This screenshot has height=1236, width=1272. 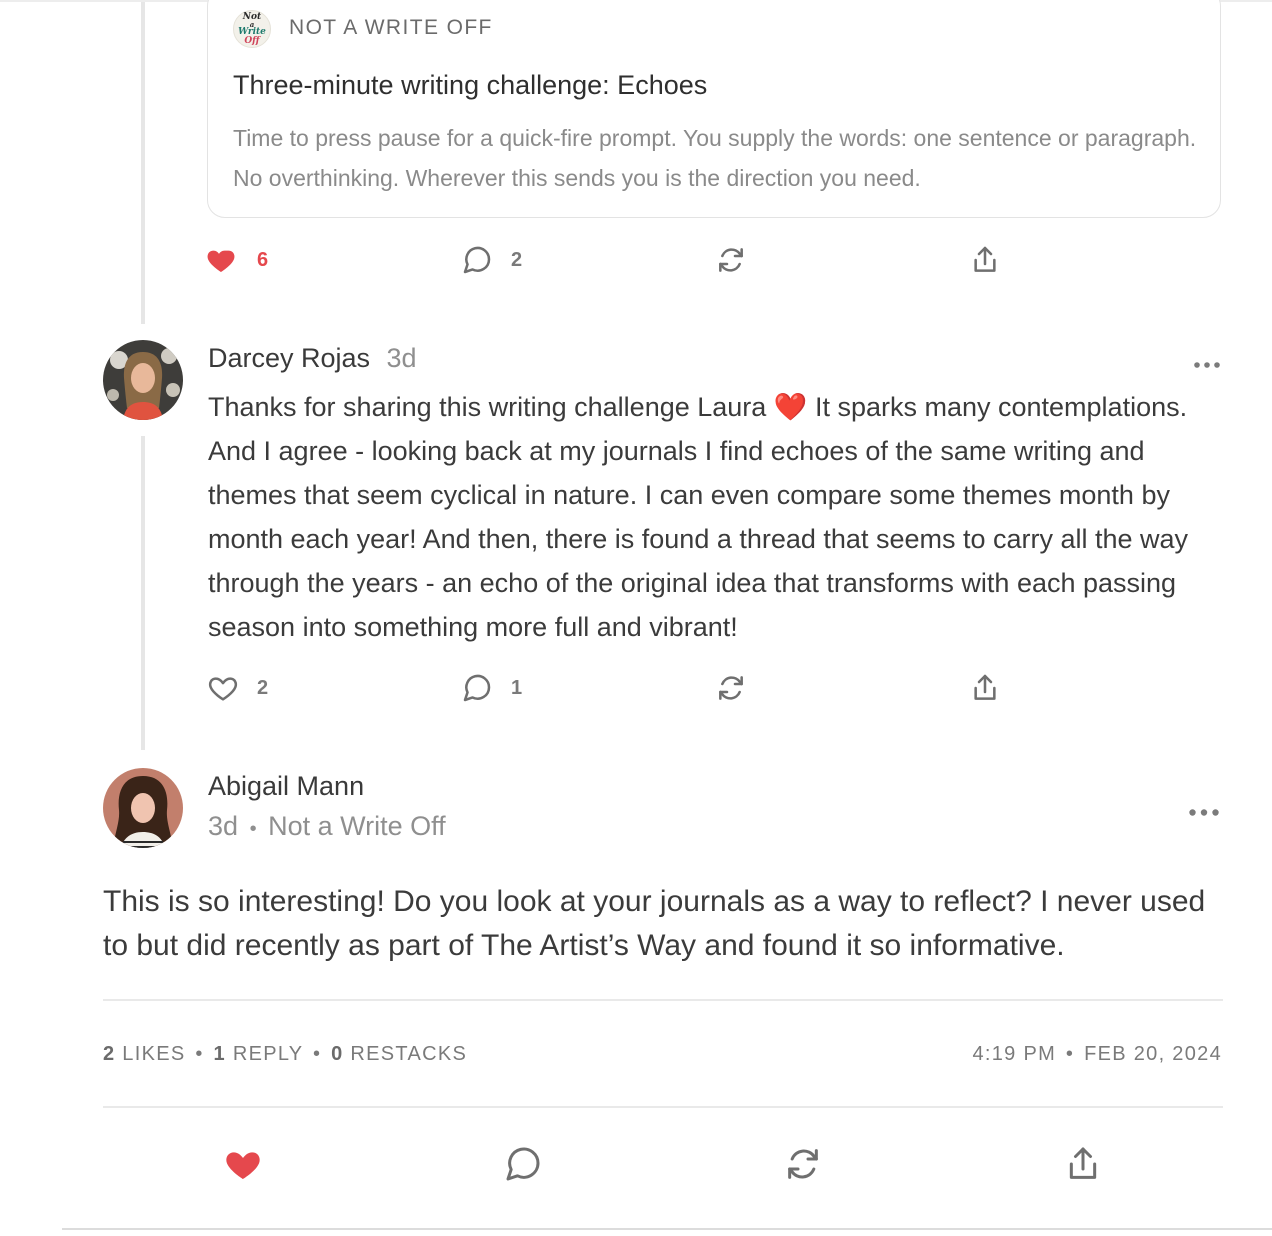 I want to click on publication-name: NOT A WRITE OFF, so click(x=391, y=28).